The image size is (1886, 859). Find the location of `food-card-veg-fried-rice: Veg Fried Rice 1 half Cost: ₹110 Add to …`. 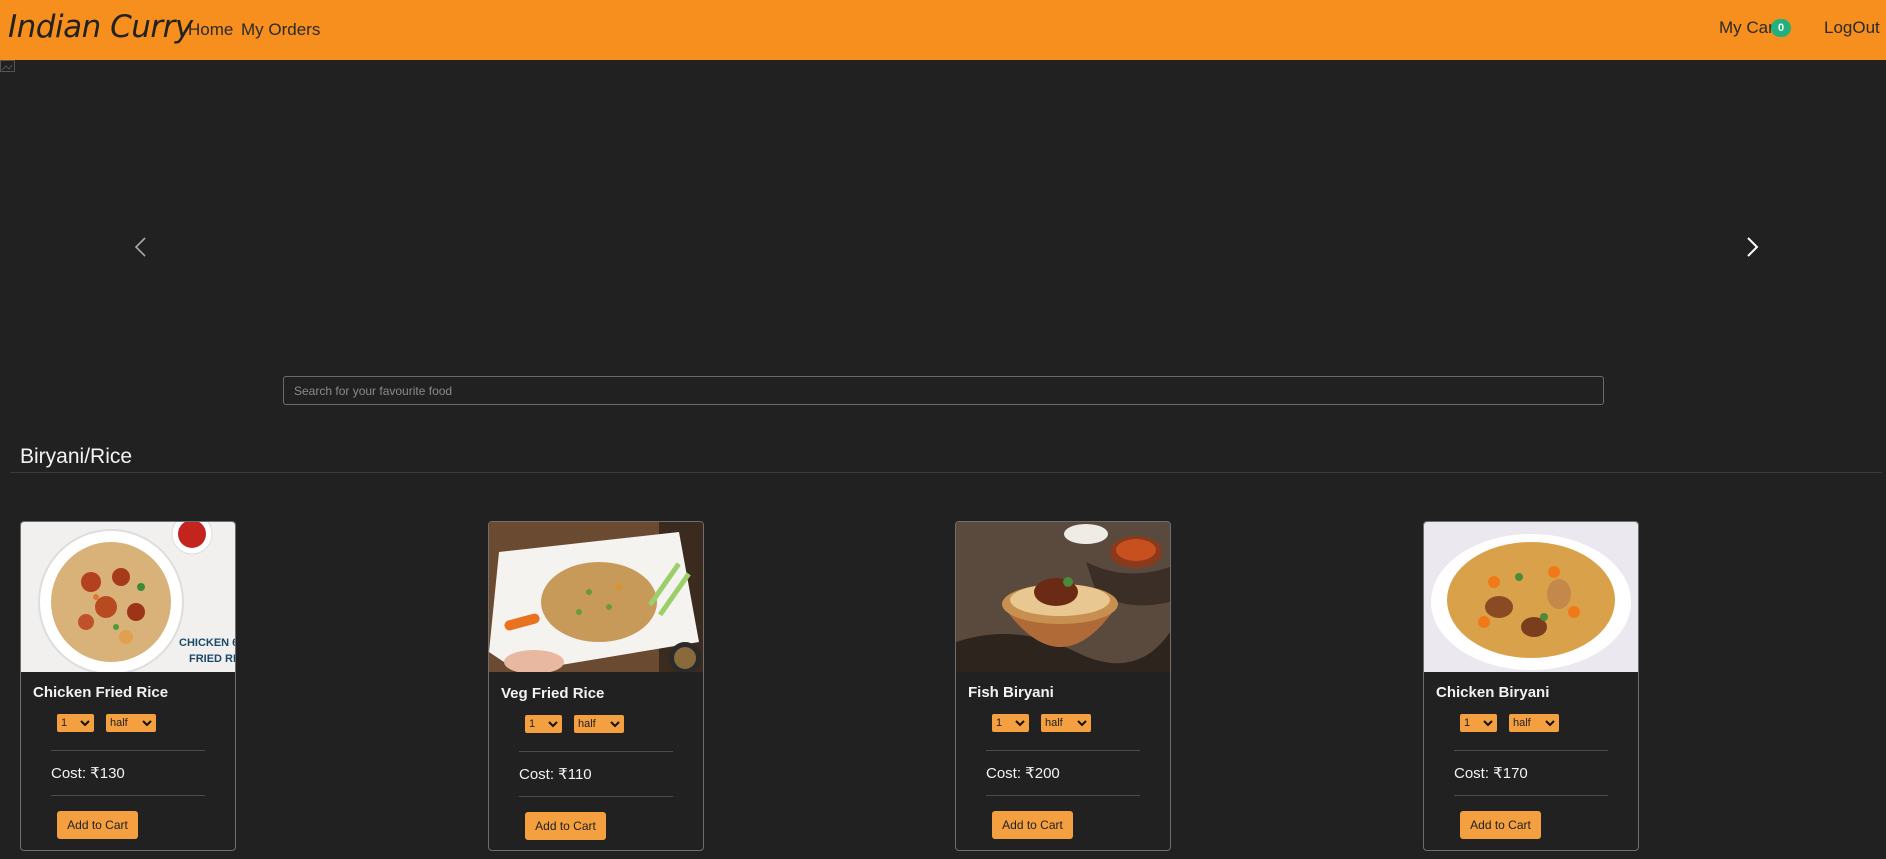

food-card-veg-fried-rice: Veg Fried Rice 1 half Cost: ₹110 Add to … is located at coordinates (596, 686).